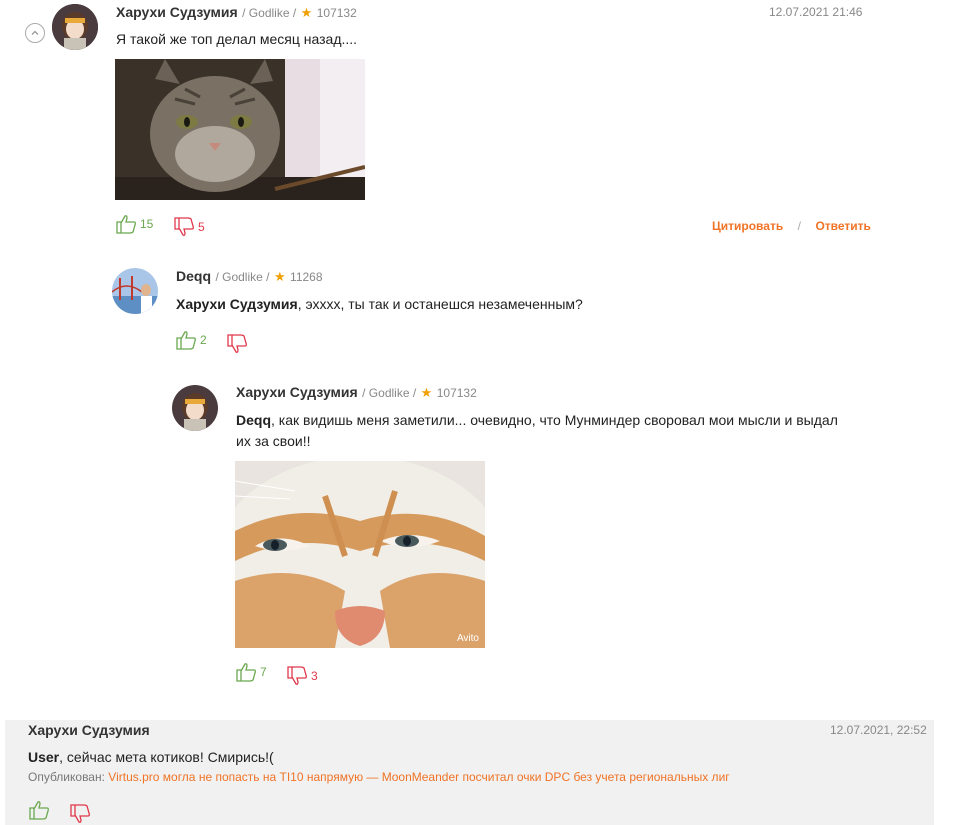 This screenshot has height=825, width=975. I want to click on comment-text-line: их за свои!!, so click(273, 441).